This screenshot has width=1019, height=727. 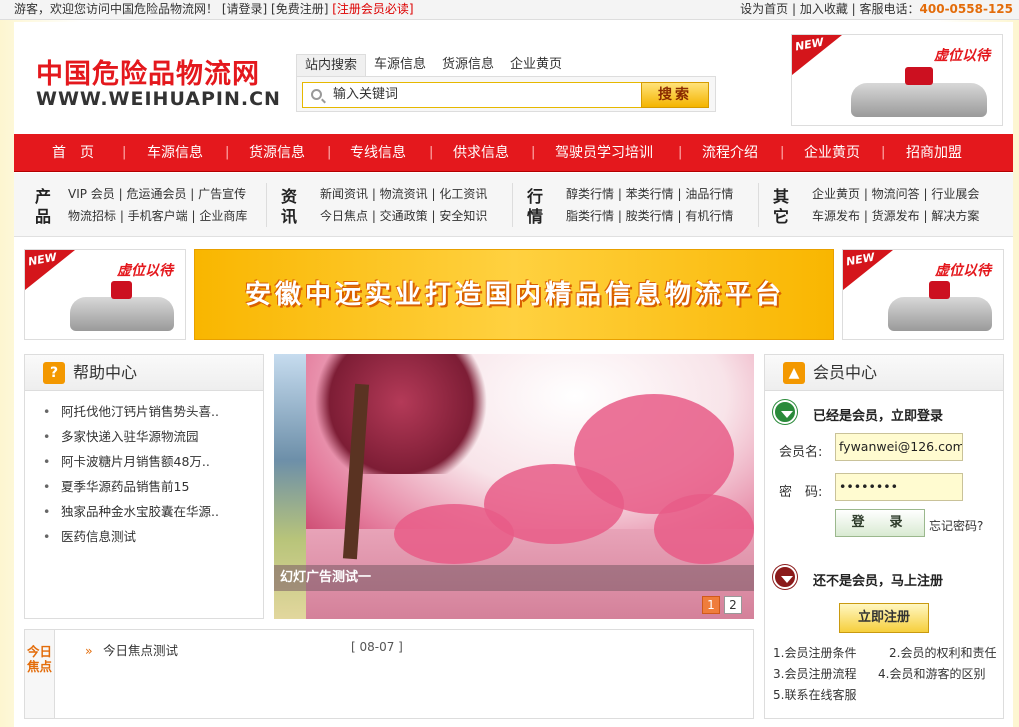 What do you see at coordinates (403, 194) in the screenshot?
I see `category-links: 新闻资讯 | 物流资讯 | 化工资讯` at bounding box center [403, 194].